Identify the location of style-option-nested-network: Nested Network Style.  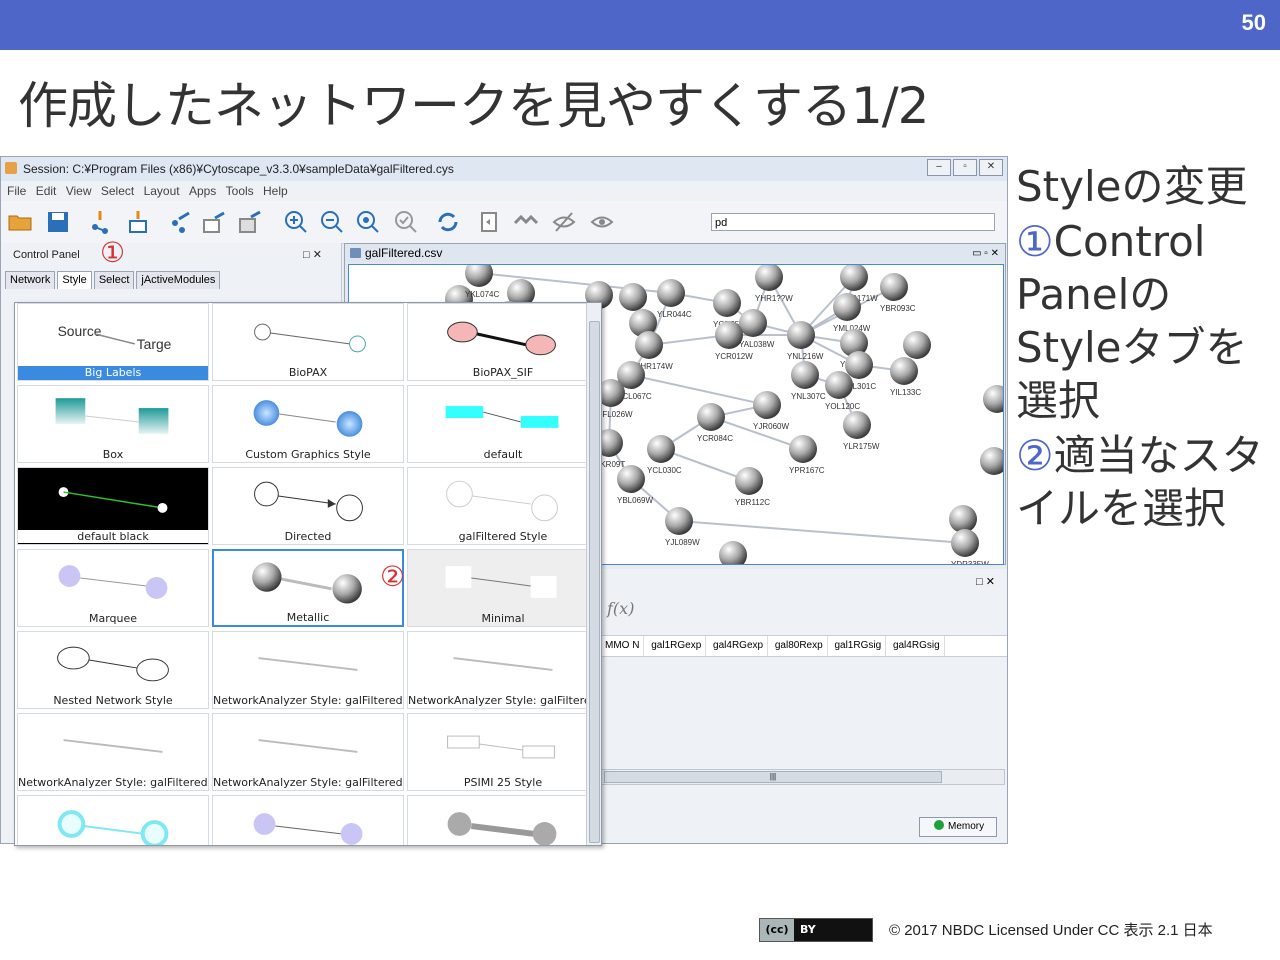
(113, 670).